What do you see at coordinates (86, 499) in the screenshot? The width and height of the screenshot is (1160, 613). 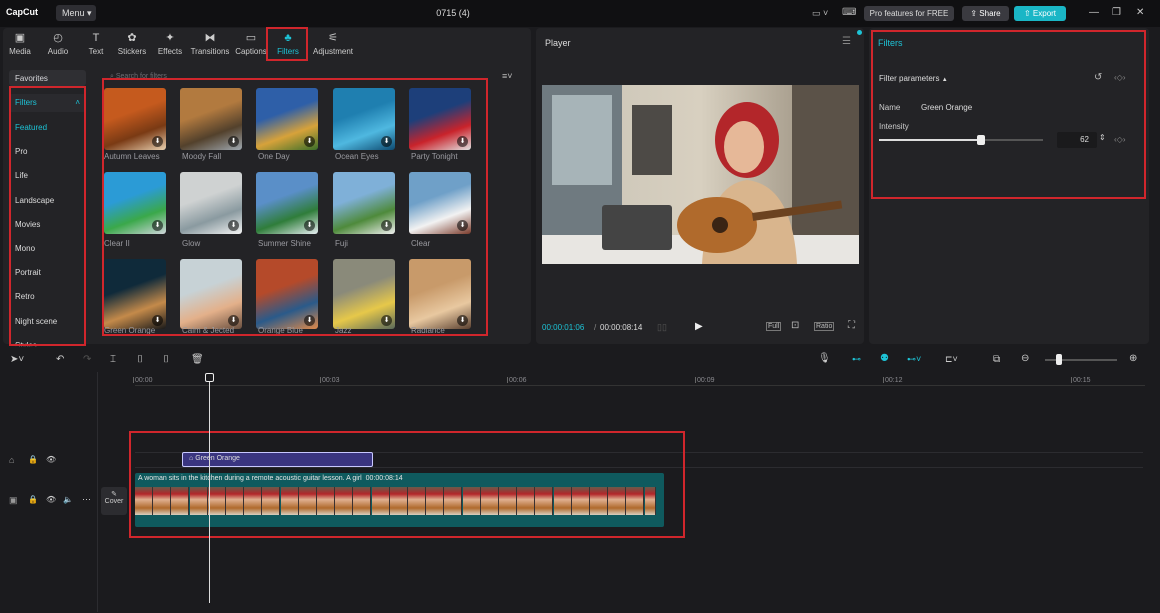 I see `video-track-more-icon: ⋯` at bounding box center [86, 499].